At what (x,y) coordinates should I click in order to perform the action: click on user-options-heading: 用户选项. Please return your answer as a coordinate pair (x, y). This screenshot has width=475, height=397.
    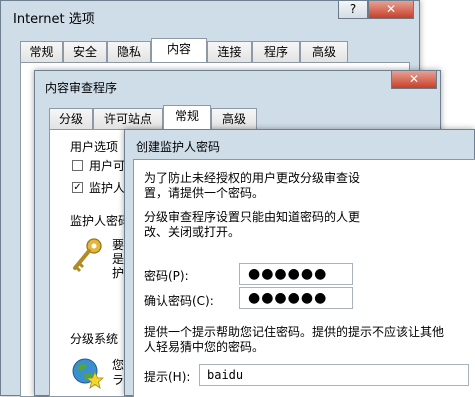
    Looking at the image, I should click on (94, 147).